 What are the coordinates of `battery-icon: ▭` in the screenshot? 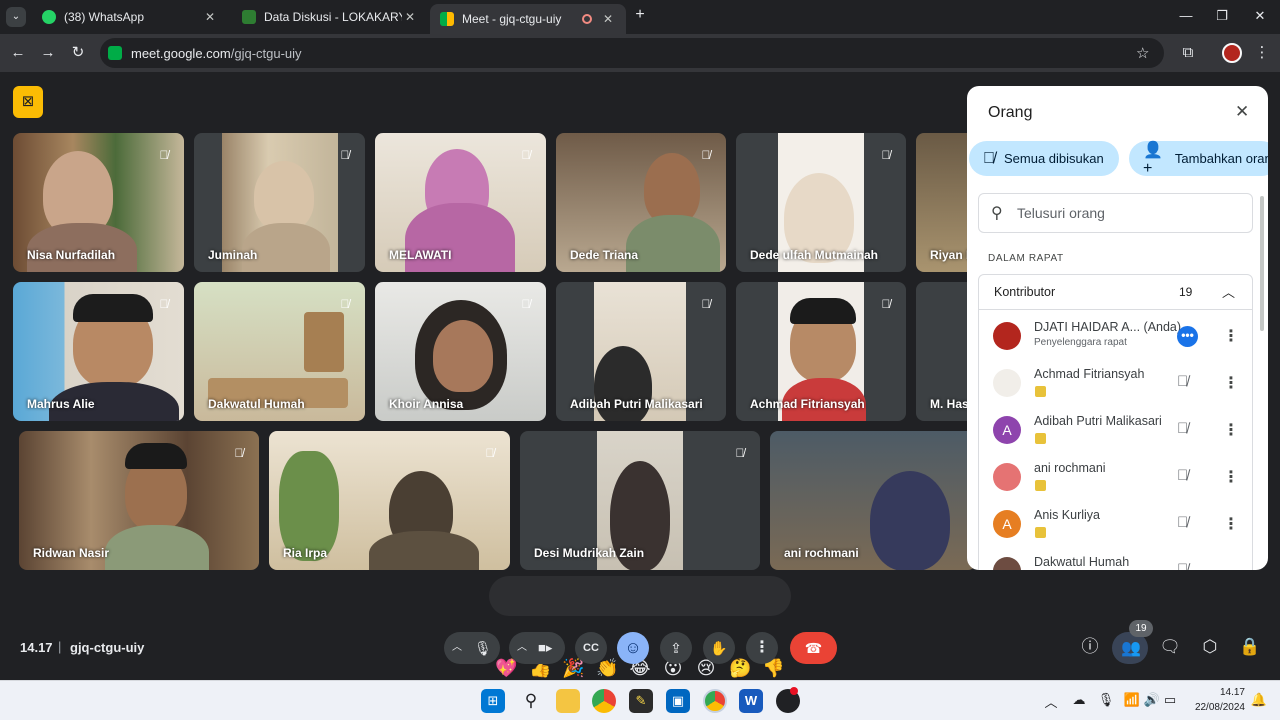 It's located at (1170, 700).